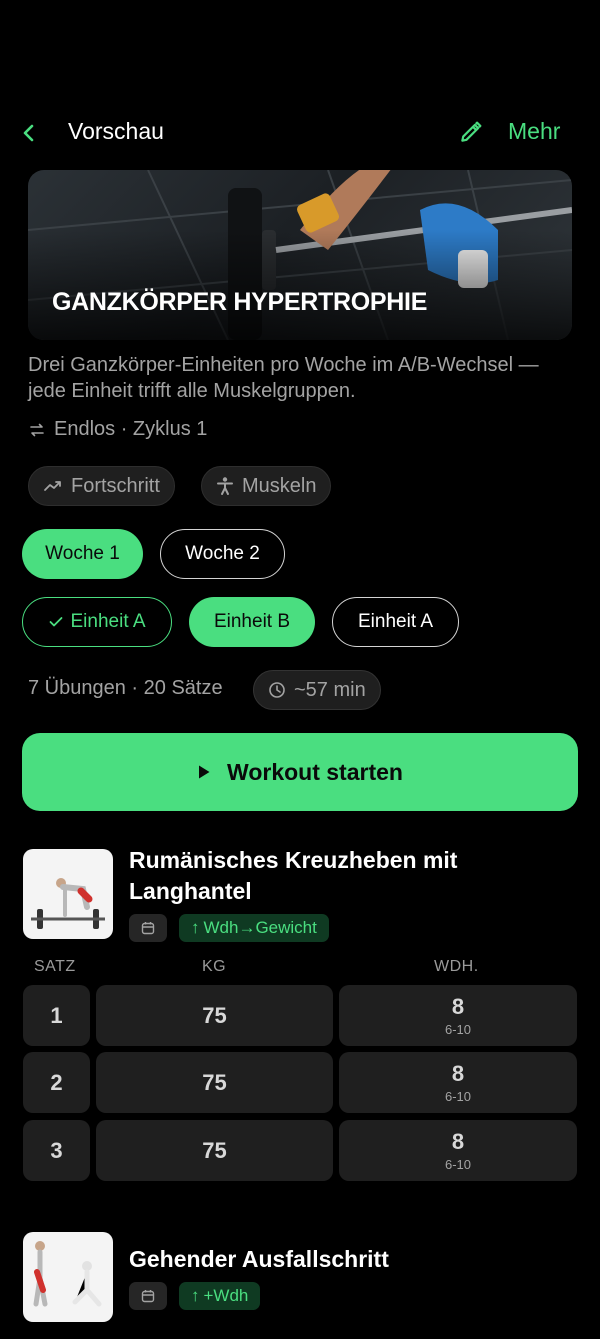  I want to click on progress-chip: Fortschritt, so click(101, 486).